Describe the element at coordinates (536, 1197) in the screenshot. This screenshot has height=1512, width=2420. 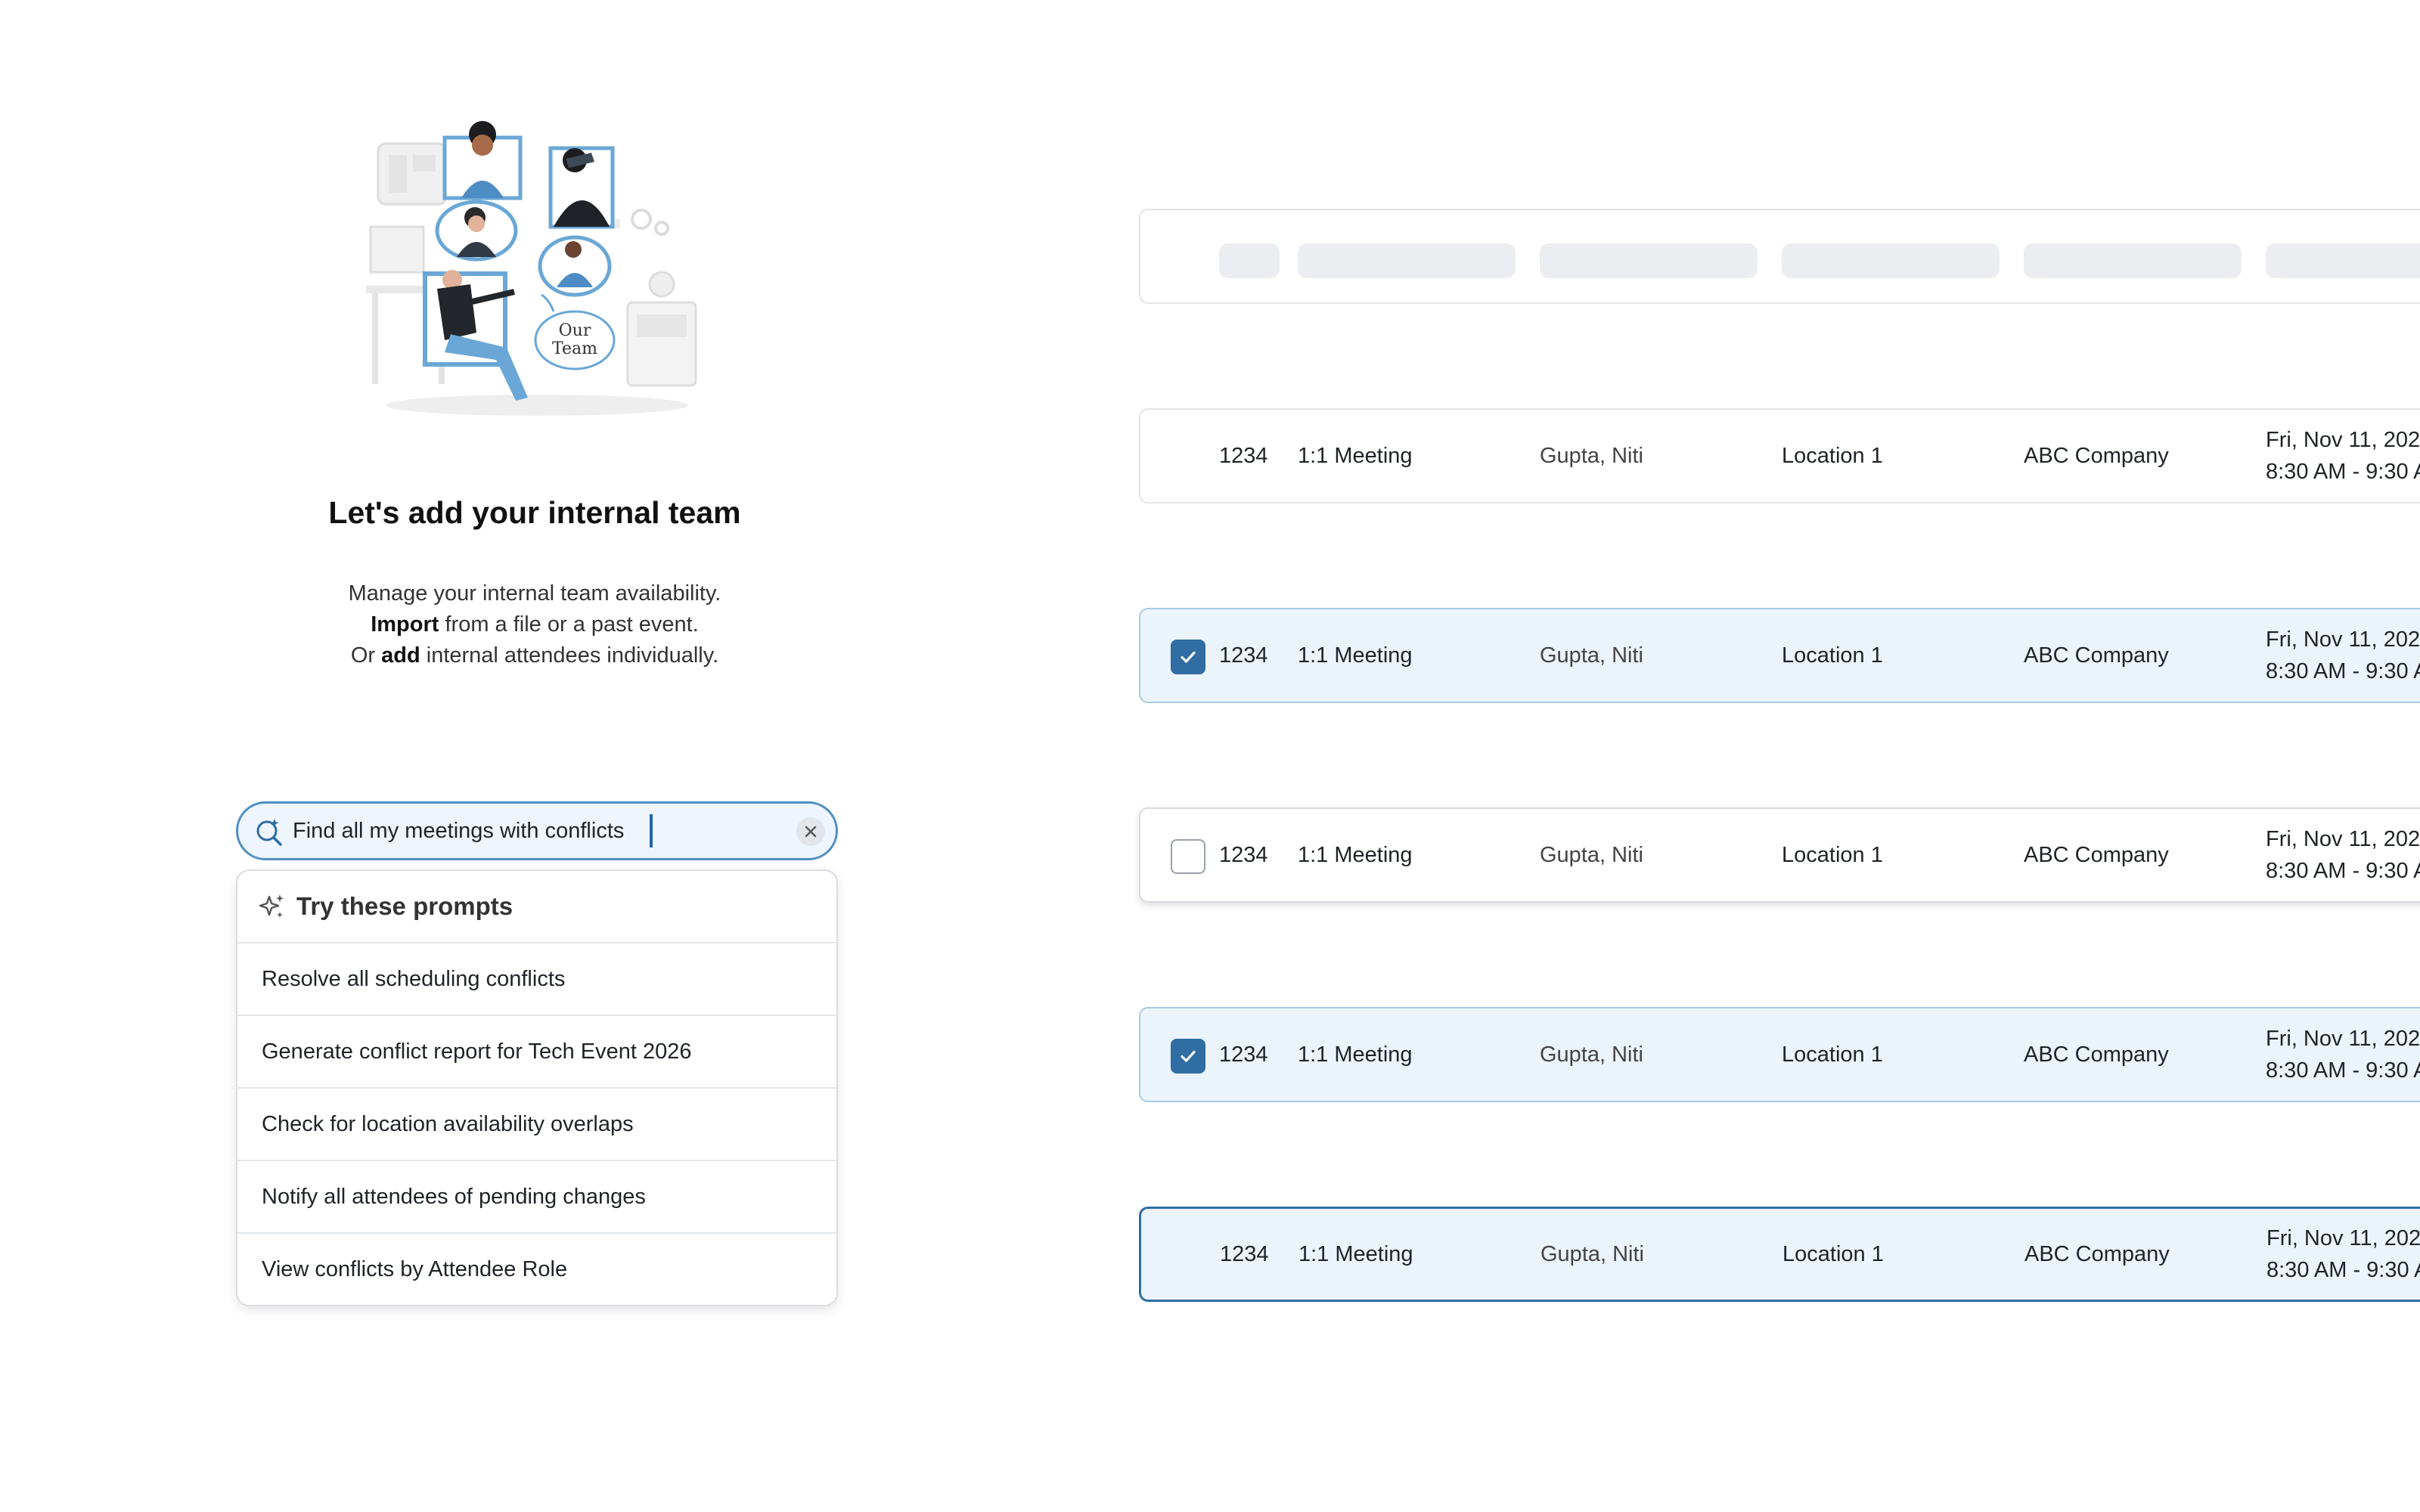
I see `prompt-item: Notify all attendees of pending changes` at that location.